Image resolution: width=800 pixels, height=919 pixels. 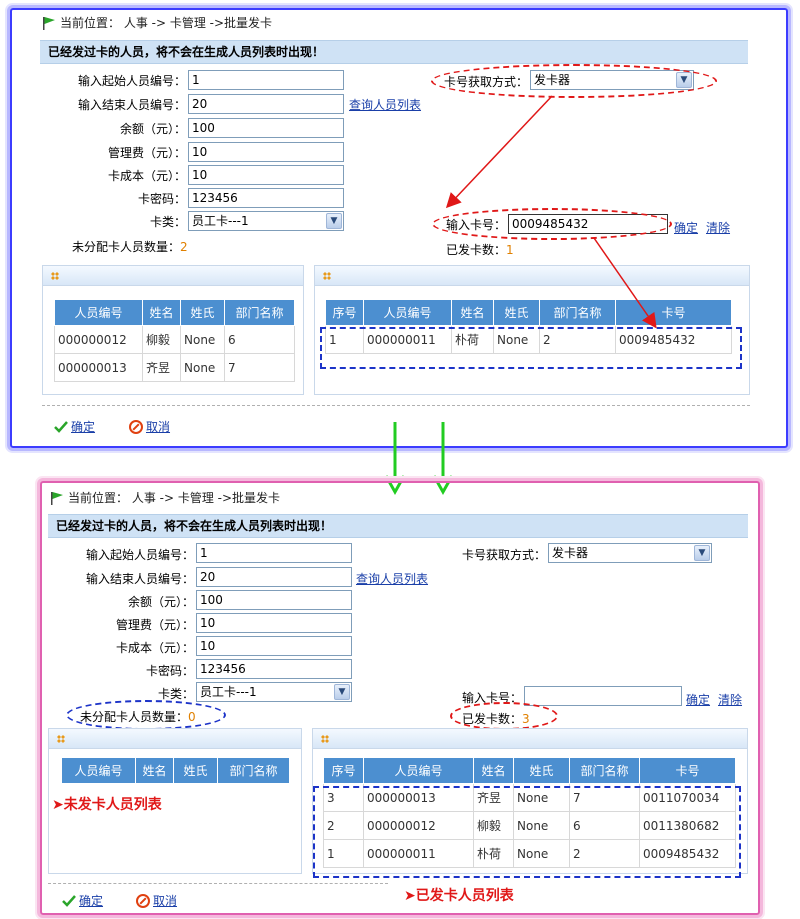 I want to click on cost-label: 卡成本（元）：, so click(x=154, y=648).